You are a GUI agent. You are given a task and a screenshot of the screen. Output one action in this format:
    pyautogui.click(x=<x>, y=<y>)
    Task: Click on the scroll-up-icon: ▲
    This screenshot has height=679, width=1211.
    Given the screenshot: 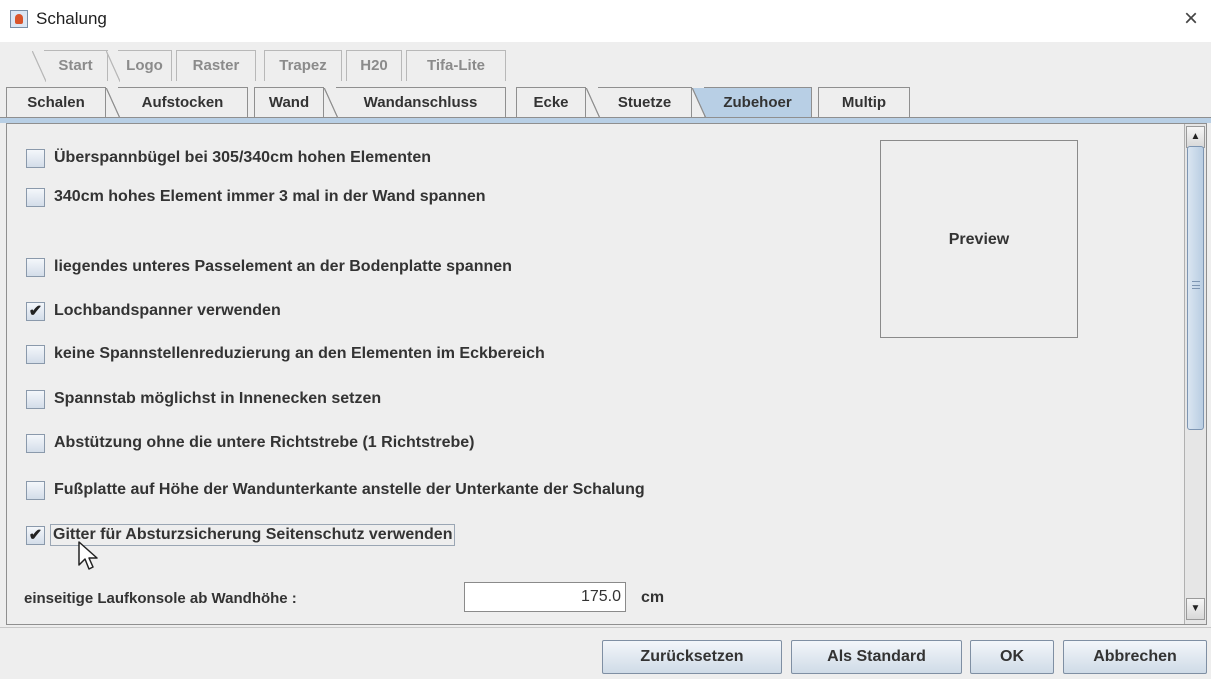 What is the action you would take?
    pyautogui.click(x=1195, y=137)
    